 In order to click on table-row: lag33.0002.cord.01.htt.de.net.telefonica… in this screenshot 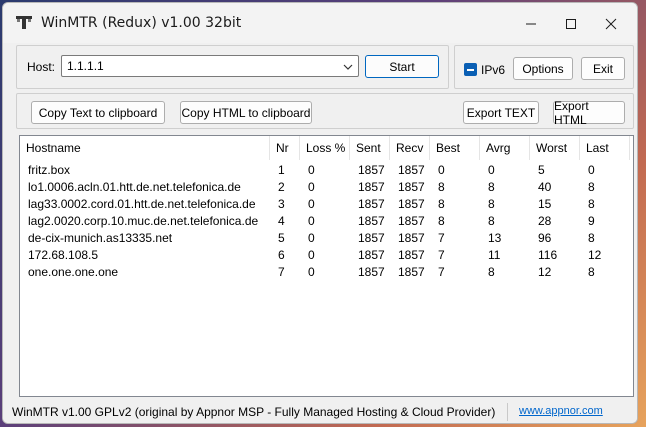, I will do `click(326, 204)`.